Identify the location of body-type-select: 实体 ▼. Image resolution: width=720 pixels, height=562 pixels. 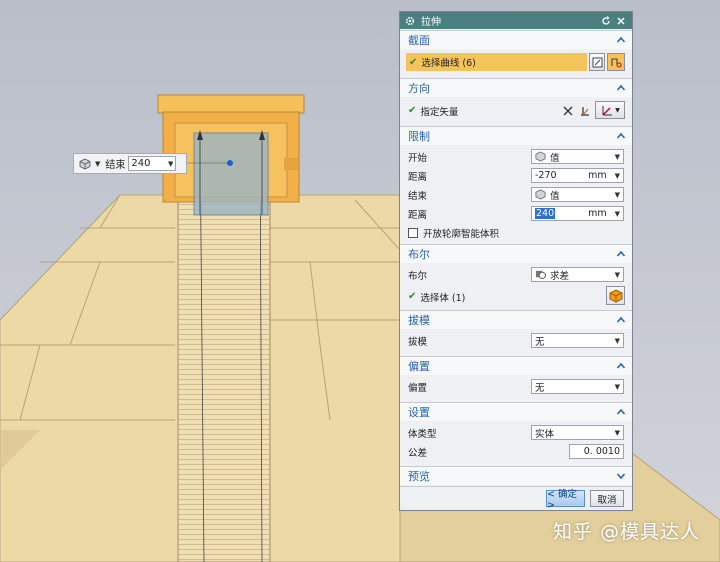
(577, 432).